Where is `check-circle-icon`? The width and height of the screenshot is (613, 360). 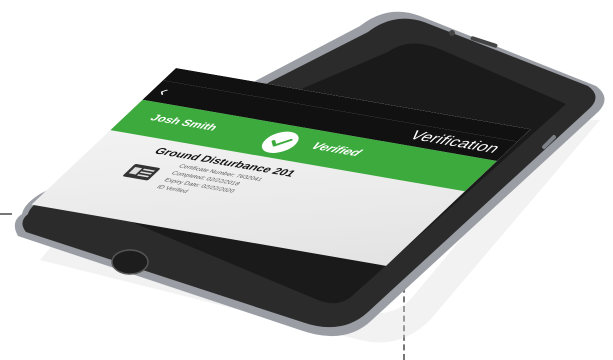
check-circle-icon is located at coordinates (280, 142).